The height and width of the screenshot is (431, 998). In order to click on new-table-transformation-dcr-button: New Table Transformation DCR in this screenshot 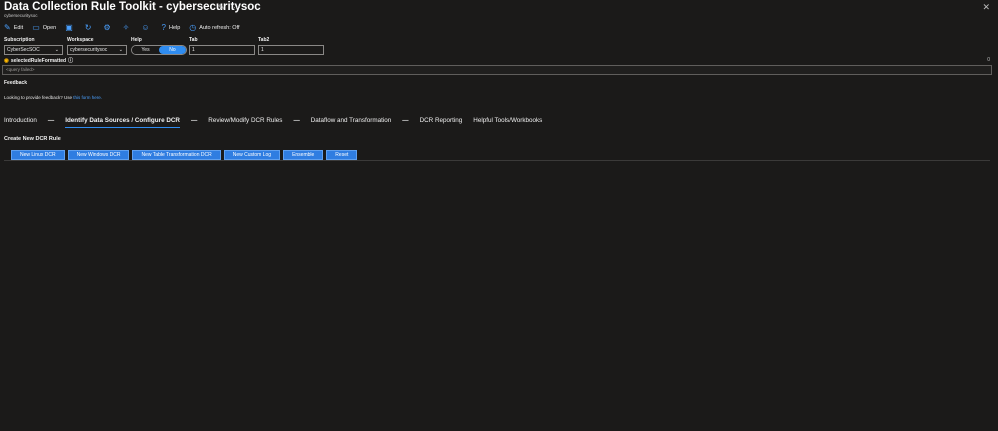, I will do `click(176, 155)`.